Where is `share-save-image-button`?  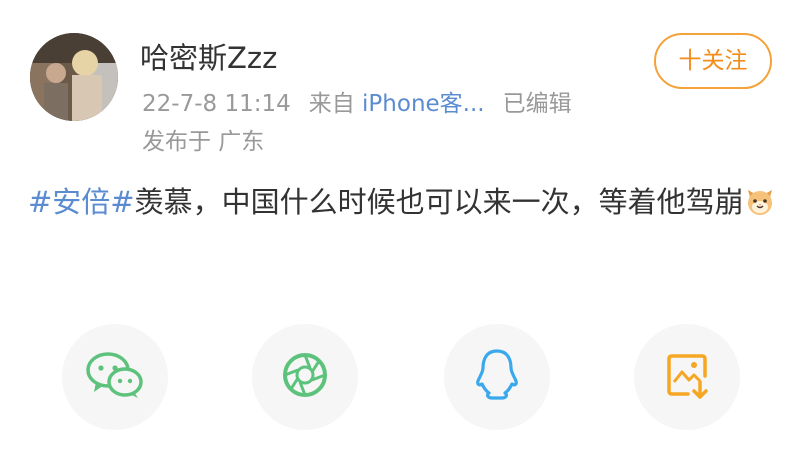
share-save-image-button is located at coordinates (687, 377).